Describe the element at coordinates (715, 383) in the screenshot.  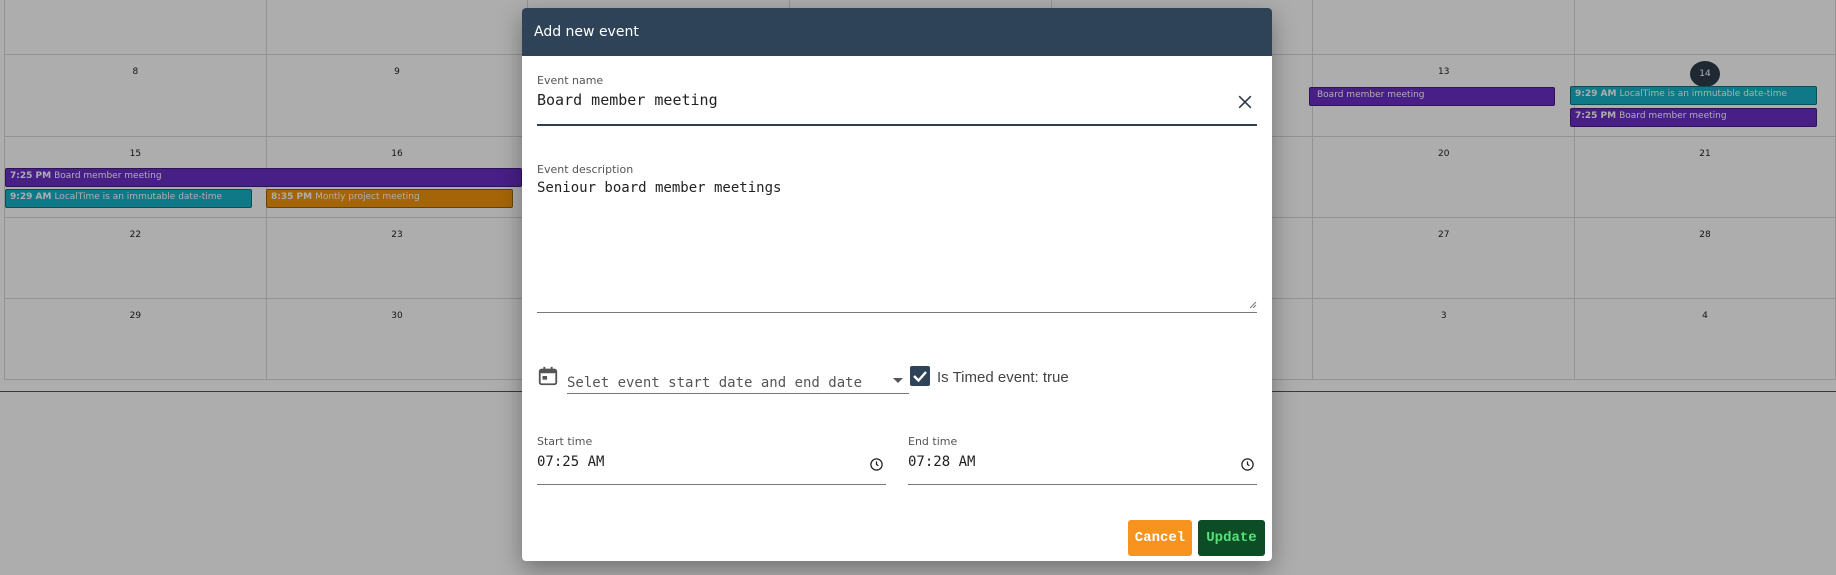
I see `date-range-placeholder: Selet event start date and end date` at that location.